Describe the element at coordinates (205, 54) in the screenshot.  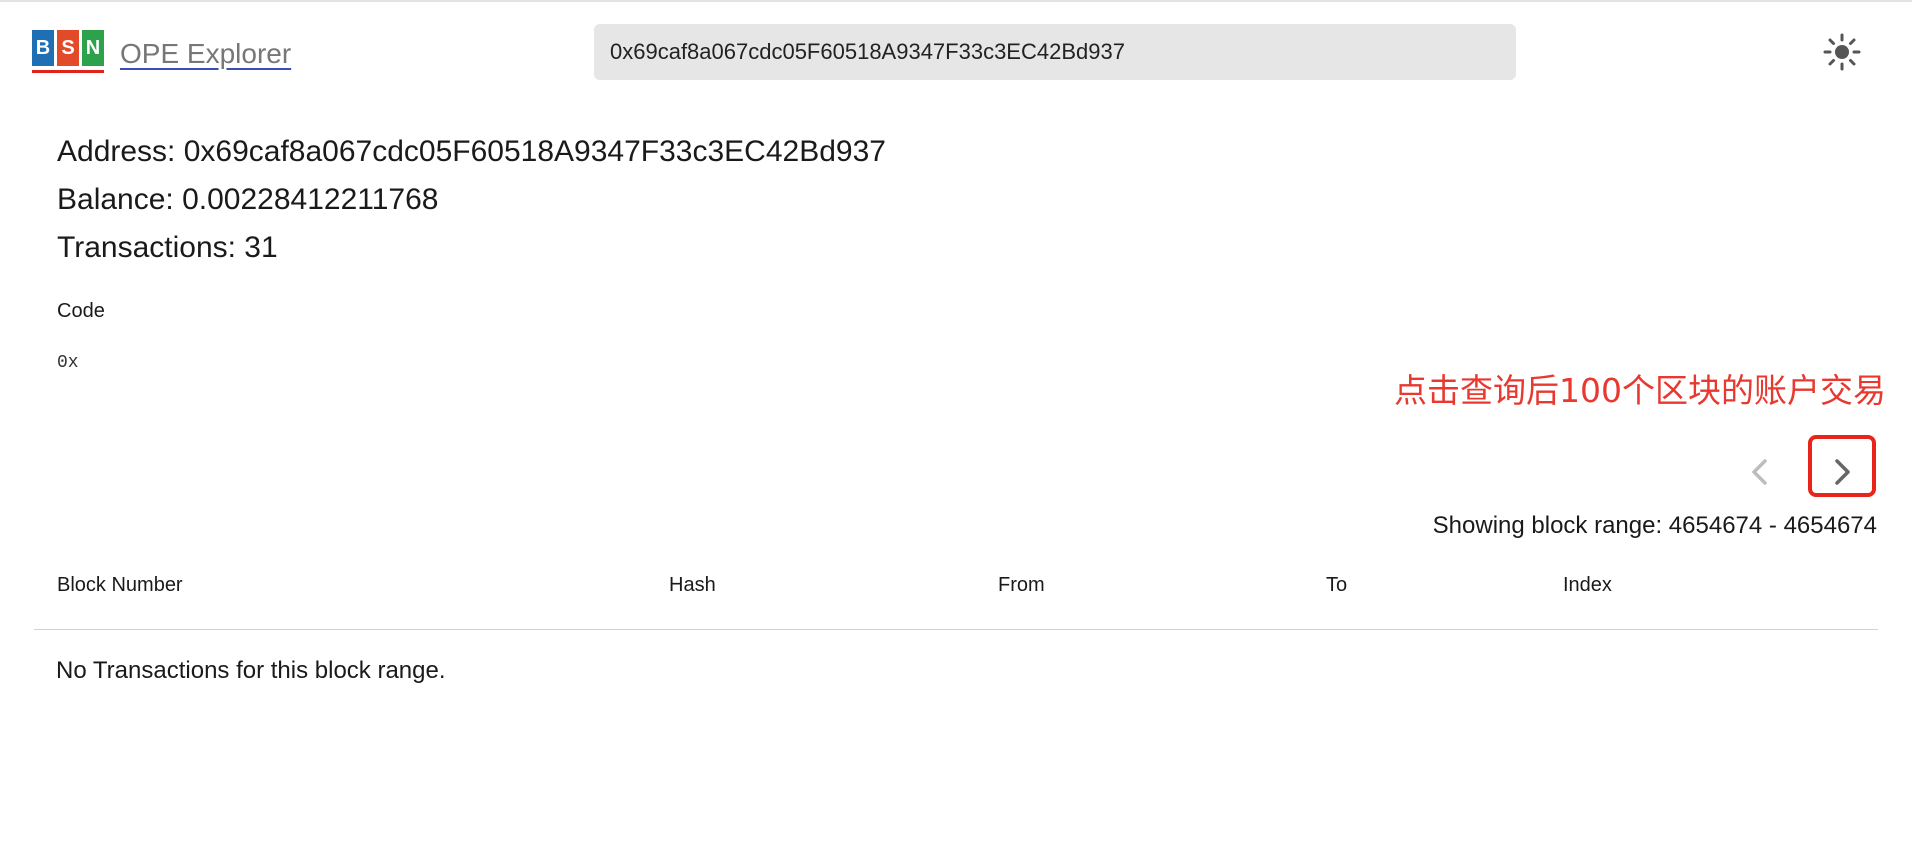
I see `app-title-link: OPE Explorer` at that location.